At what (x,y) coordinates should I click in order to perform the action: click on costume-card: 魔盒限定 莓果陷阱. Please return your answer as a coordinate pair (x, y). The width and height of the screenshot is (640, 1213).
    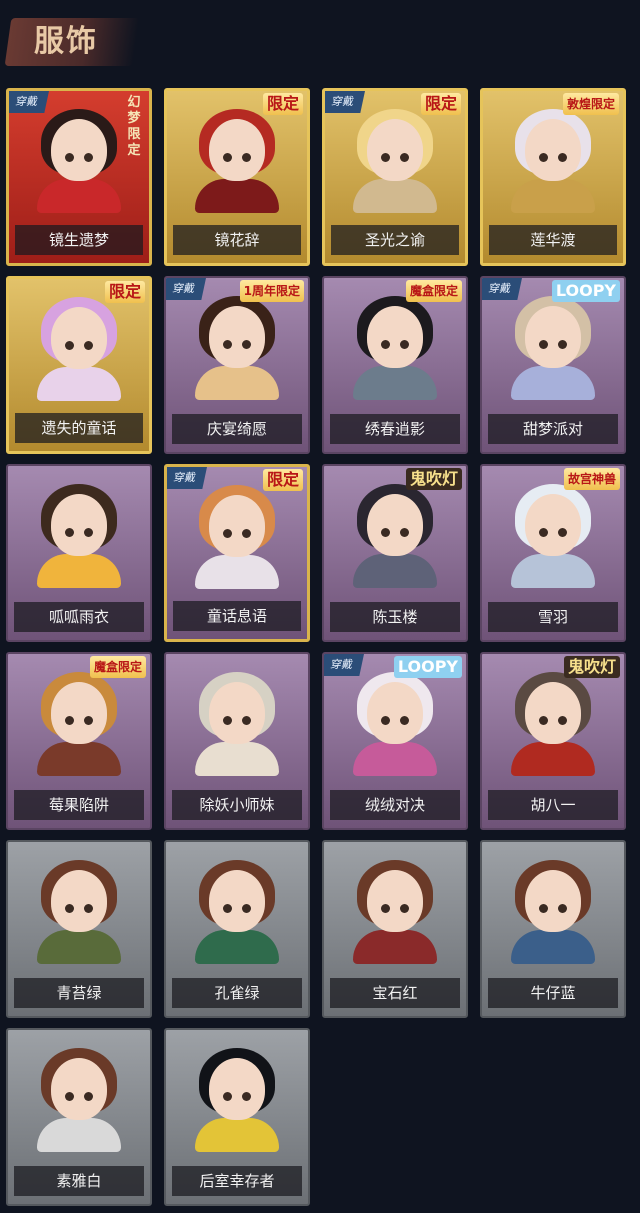
    Looking at the image, I should click on (79, 741).